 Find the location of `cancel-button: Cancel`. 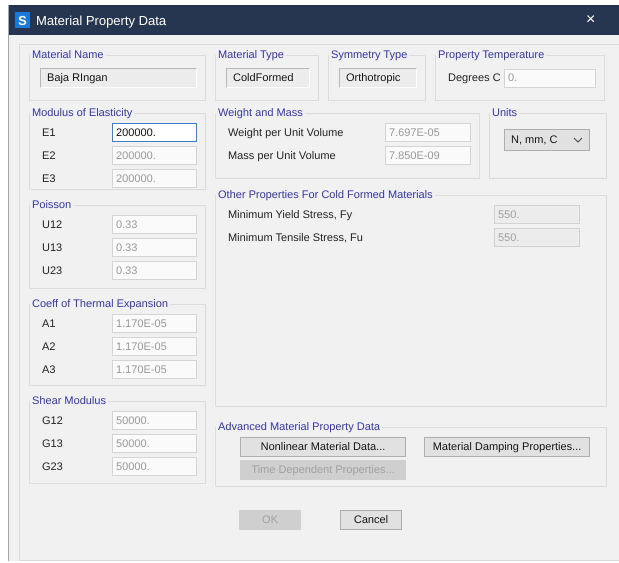

cancel-button: Cancel is located at coordinates (371, 520).